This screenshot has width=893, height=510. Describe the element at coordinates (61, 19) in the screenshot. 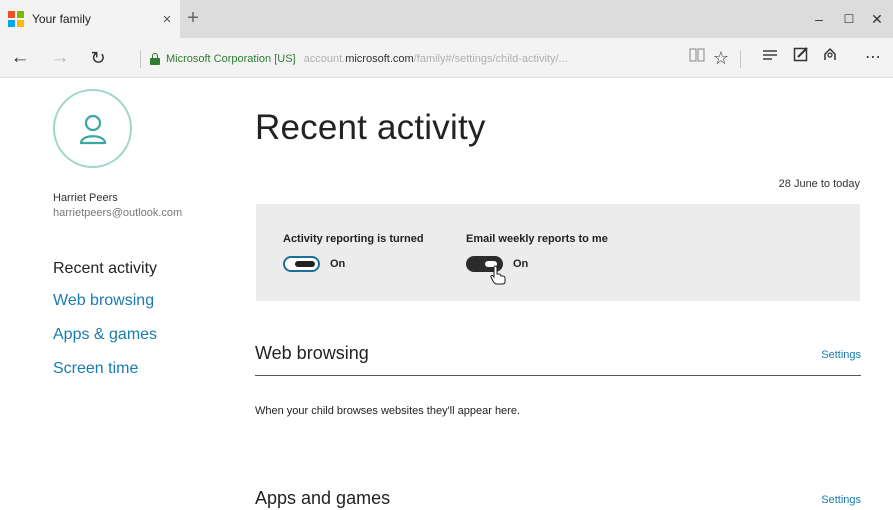

I see `tab-title: Your family` at that location.